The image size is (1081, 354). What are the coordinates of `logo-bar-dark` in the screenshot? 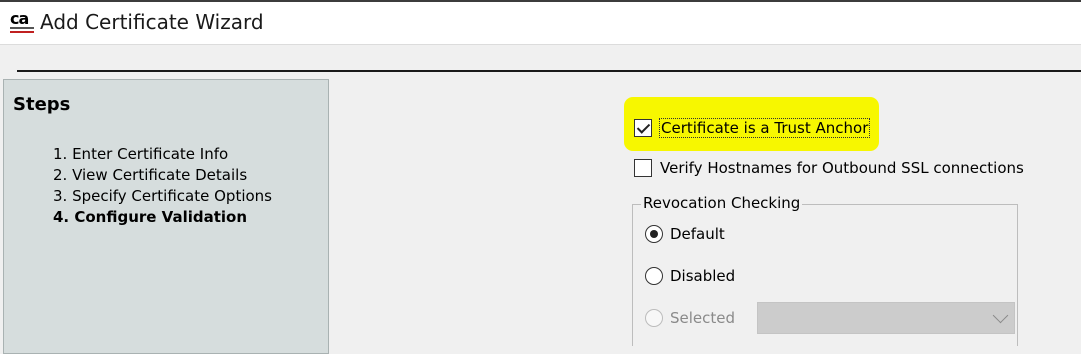 It's located at (22, 28).